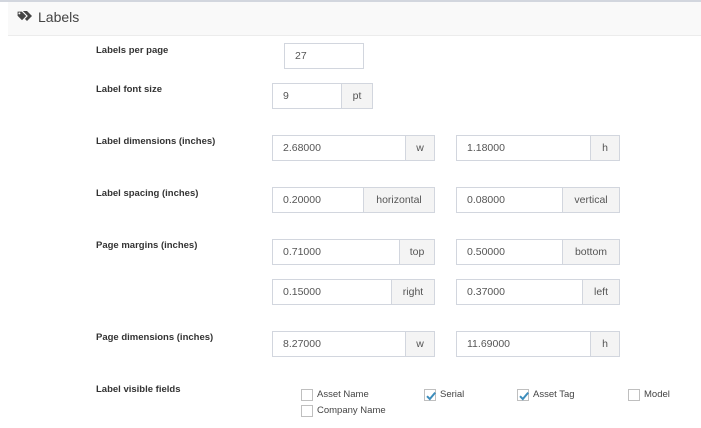 The width and height of the screenshot is (701, 428). What do you see at coordinates (353, 252) in the screenshot?
I see `margin-top-input: 0.71000 top` at bounding box center [353, 252].